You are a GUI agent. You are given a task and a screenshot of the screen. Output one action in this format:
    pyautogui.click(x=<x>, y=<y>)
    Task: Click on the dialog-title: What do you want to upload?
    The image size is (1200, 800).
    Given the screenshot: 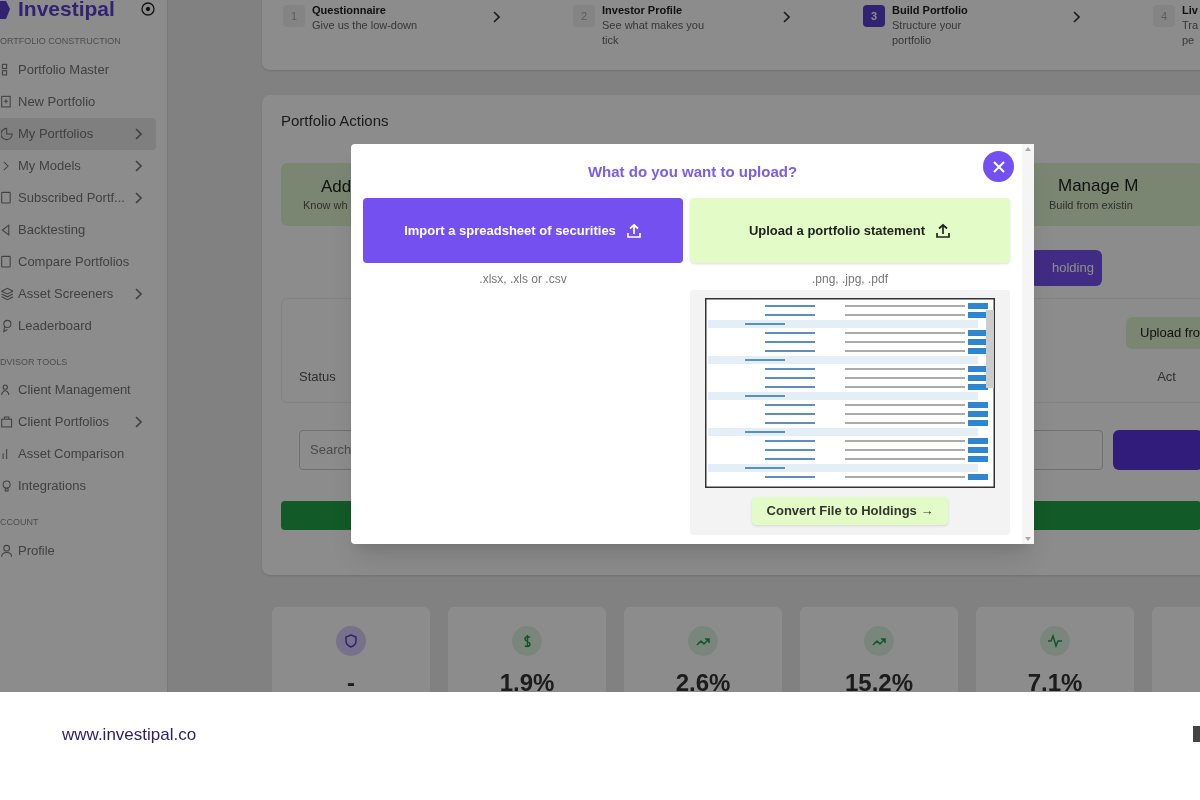 What is the action you would take?
    pyautogui.click(x=692, y=171)
    